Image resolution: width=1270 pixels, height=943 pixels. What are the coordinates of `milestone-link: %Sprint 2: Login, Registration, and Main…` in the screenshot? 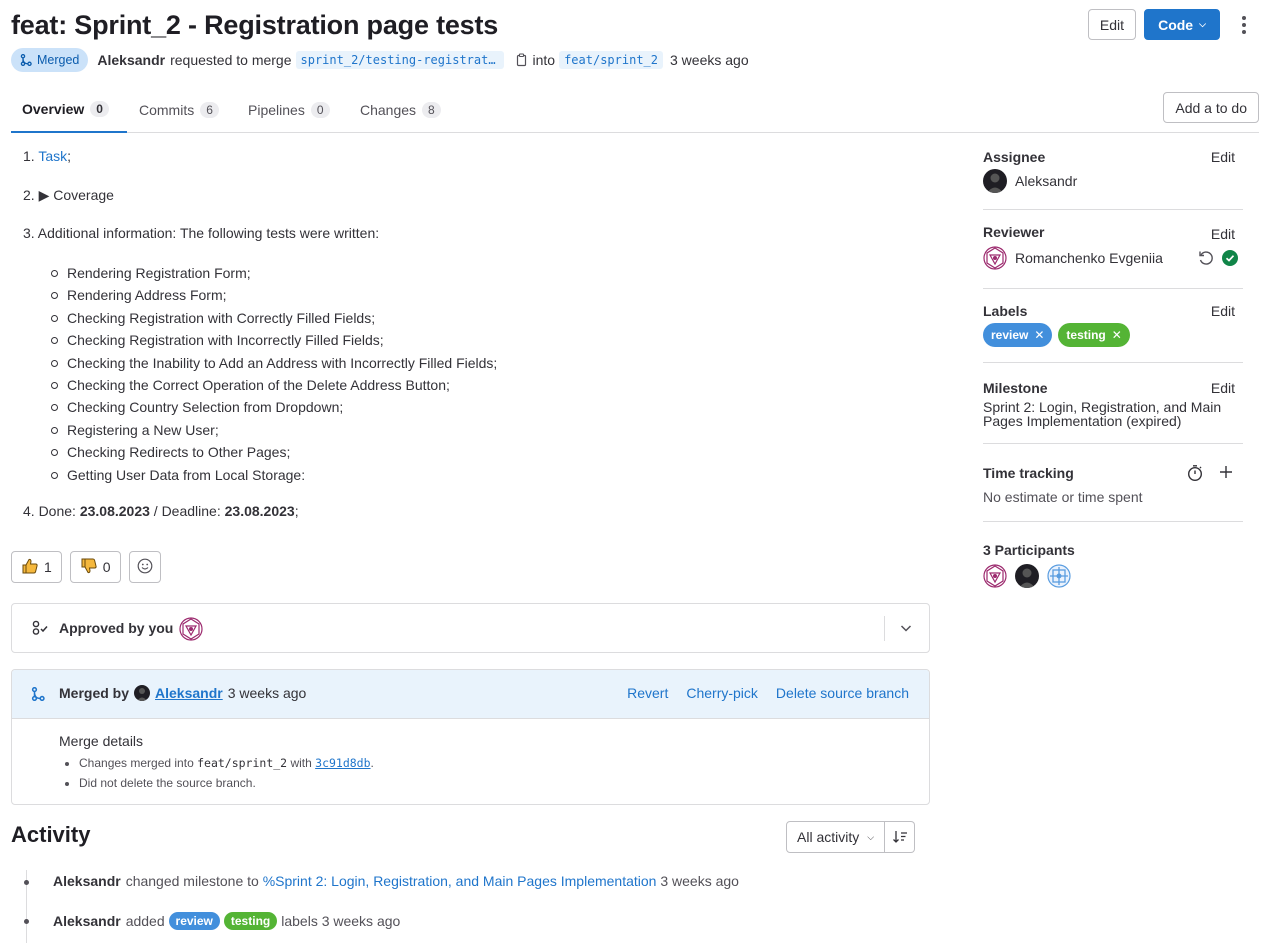 It's located at (460, 881).